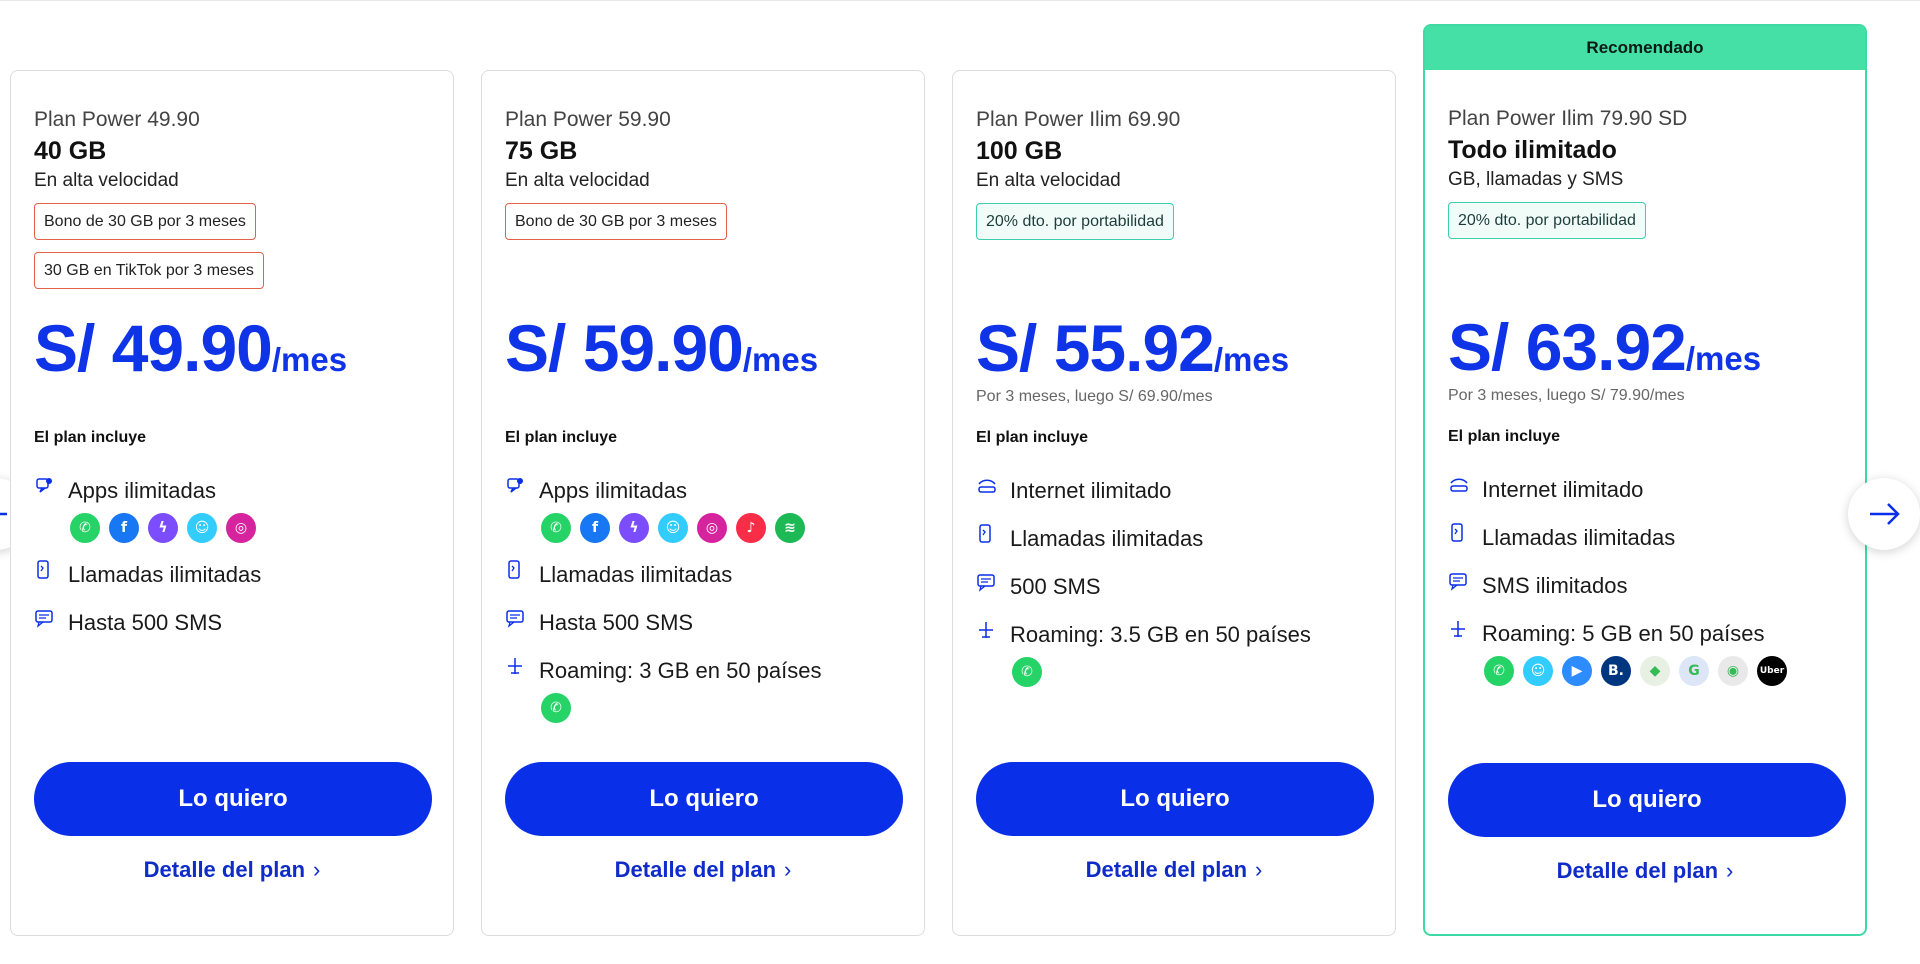 The height and width of the screenshot is (964, 1920). I want to click on plan-data-amount: 75 GB, so click(541, 151).